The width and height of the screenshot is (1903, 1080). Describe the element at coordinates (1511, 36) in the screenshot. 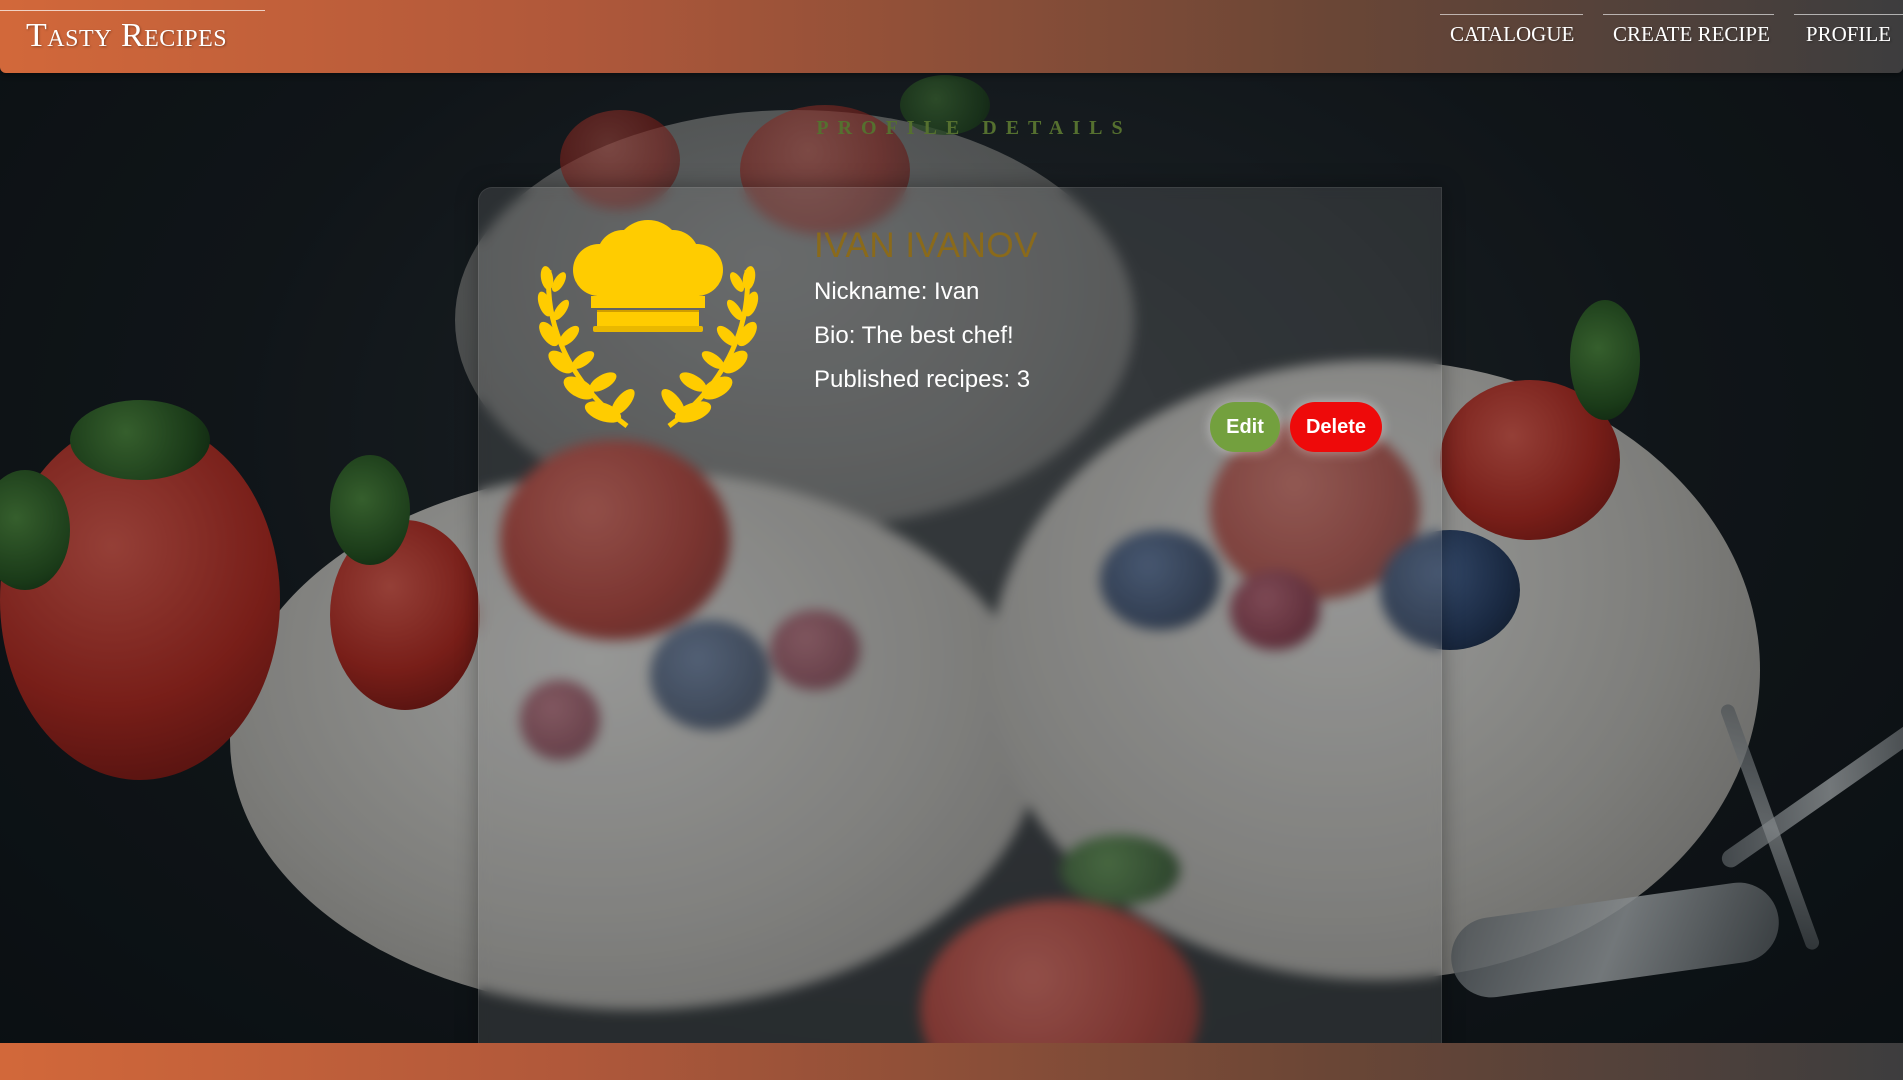

I see `nav-catalogue: CATALOGUE` at that location.